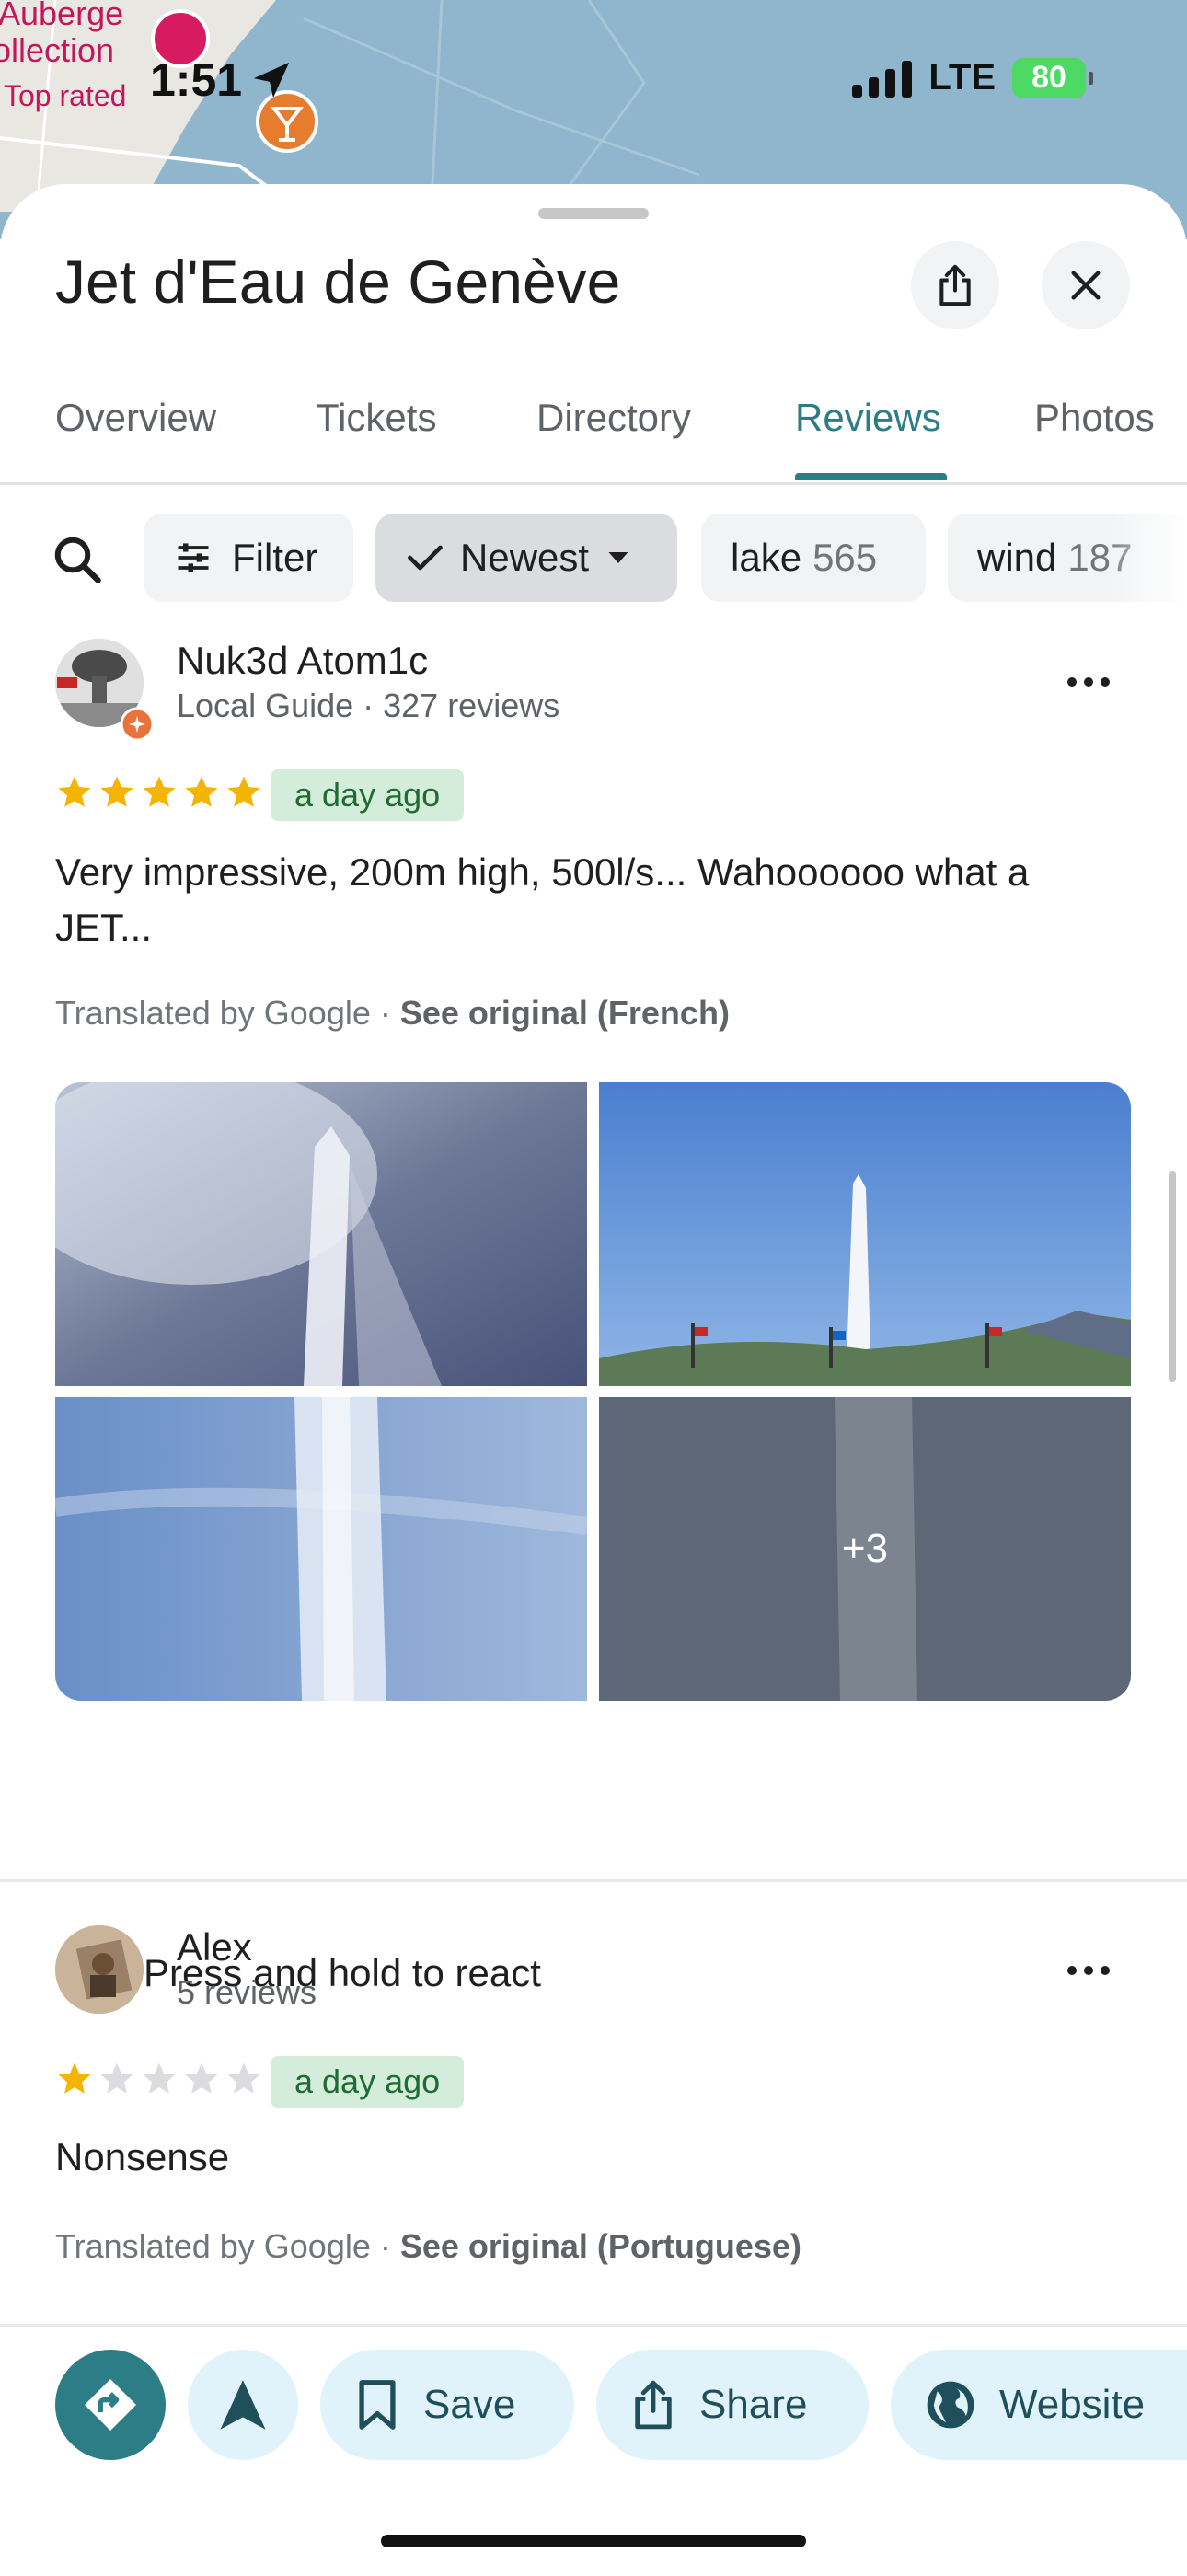 Image resolution: width=1187 pixels, height=2576 pixels. What do you see at coordinates (377, 2405) in the screenshot?
I see `bookmark-icon` at bounding box center [377, 2405].